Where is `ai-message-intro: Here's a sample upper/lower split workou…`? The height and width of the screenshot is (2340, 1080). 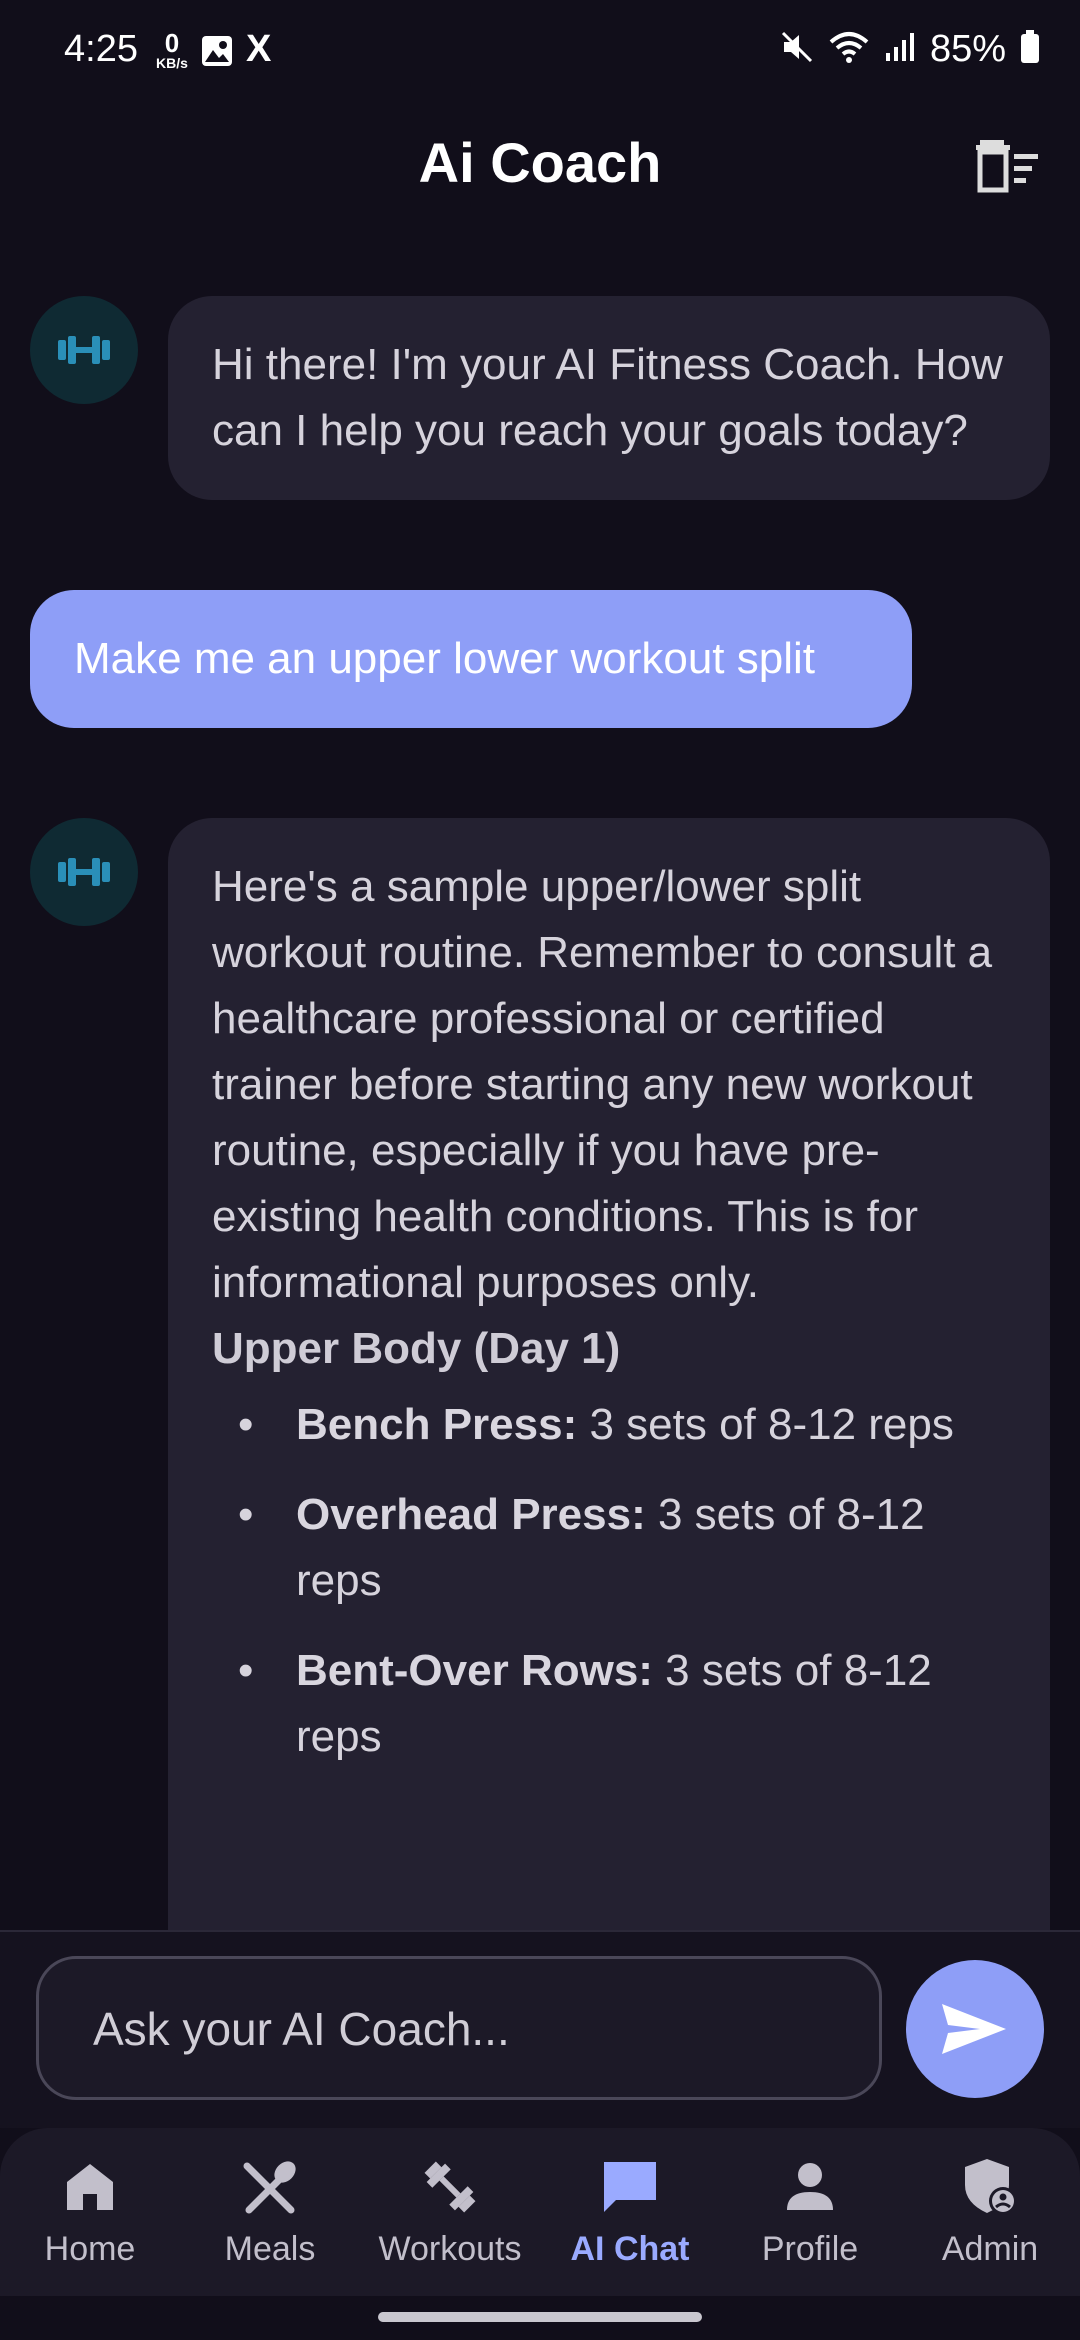
ai-message-intro: Here's a sample upper/lower split workou… is located at coordinates (602, 1084).